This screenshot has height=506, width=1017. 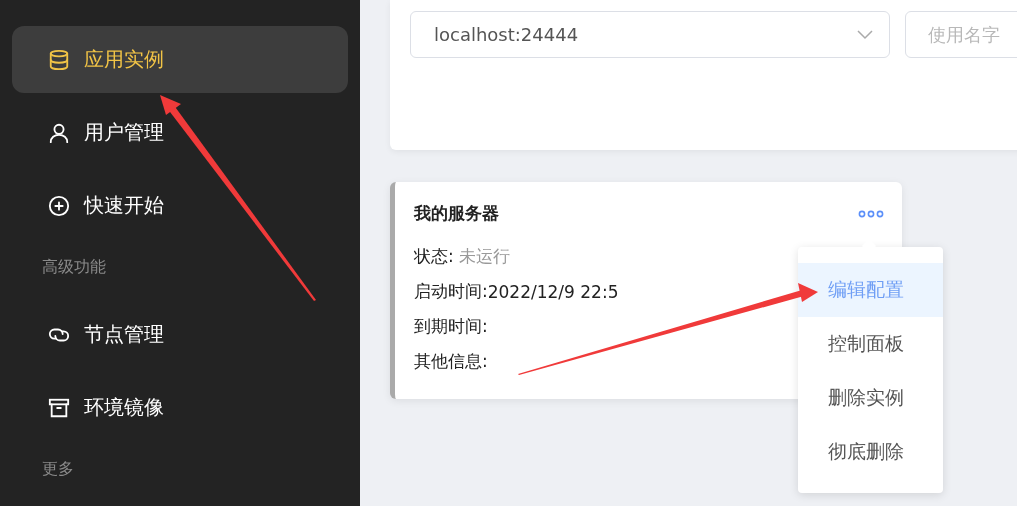 What do you see at coordinates (451, 361) in the screenshot?
I see `field-label: 其他信息:` at bounding box center [451, 361].